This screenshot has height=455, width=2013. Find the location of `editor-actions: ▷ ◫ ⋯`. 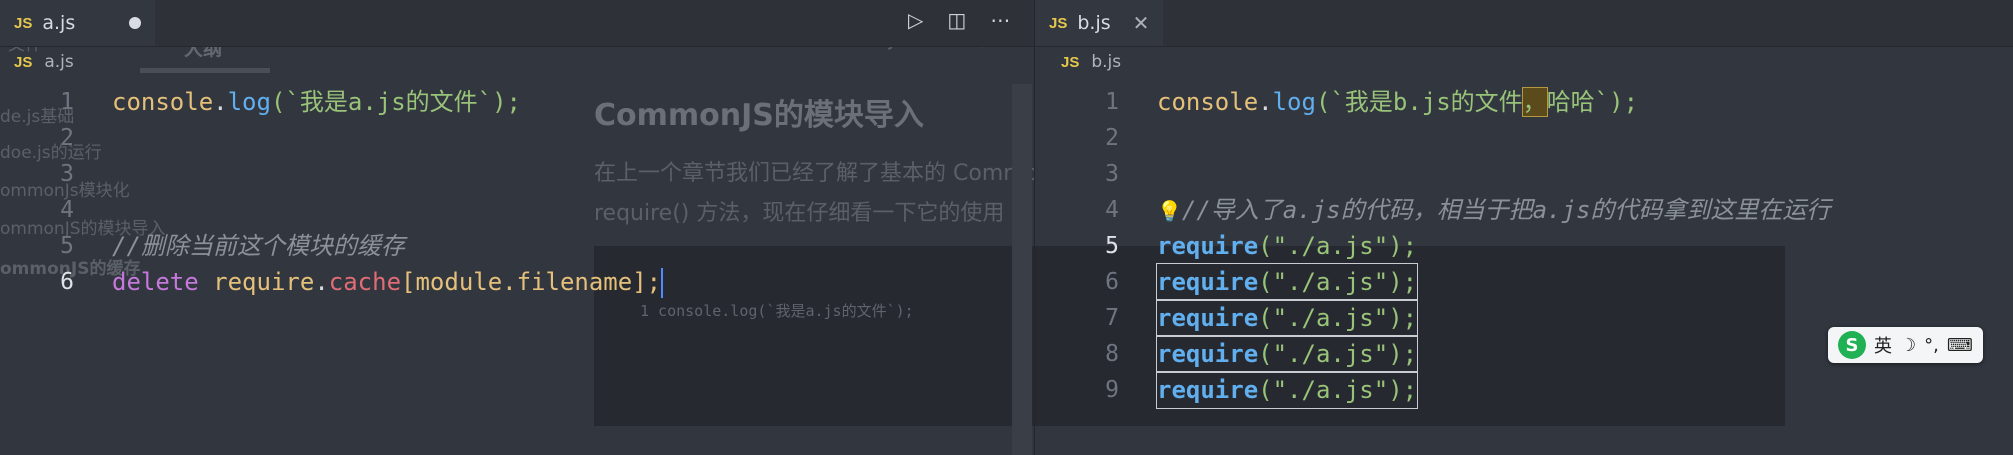

editor-actions: ▷ ◫ ⋯ is located at coordinates (959, 20).